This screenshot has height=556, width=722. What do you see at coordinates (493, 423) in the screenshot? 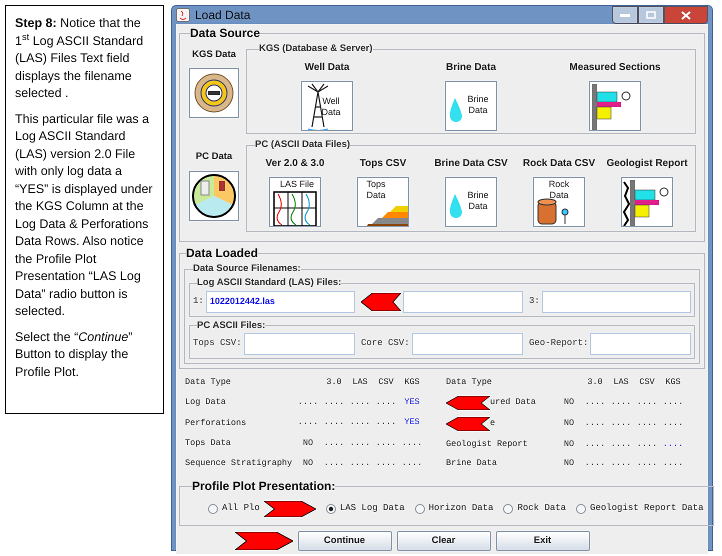
I see `row-label: e` at bounding box center [493, 423].